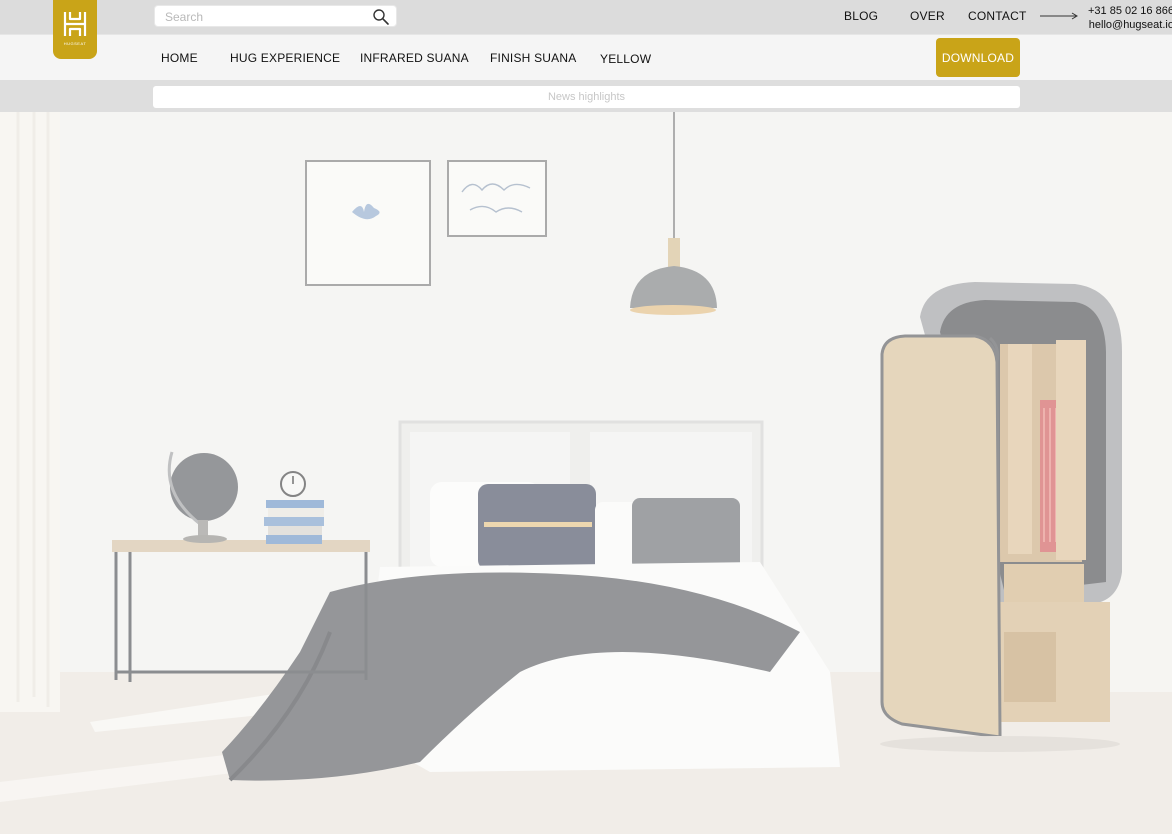 This screenshot has width=1172, height=834. I want to click on nav-item-hug-experience: HUG EXPERIENCE, so click(285, 58).